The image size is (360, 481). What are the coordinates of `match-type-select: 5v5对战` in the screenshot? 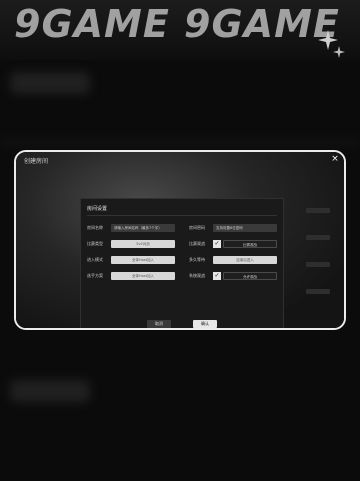 It's located at (143, 244).